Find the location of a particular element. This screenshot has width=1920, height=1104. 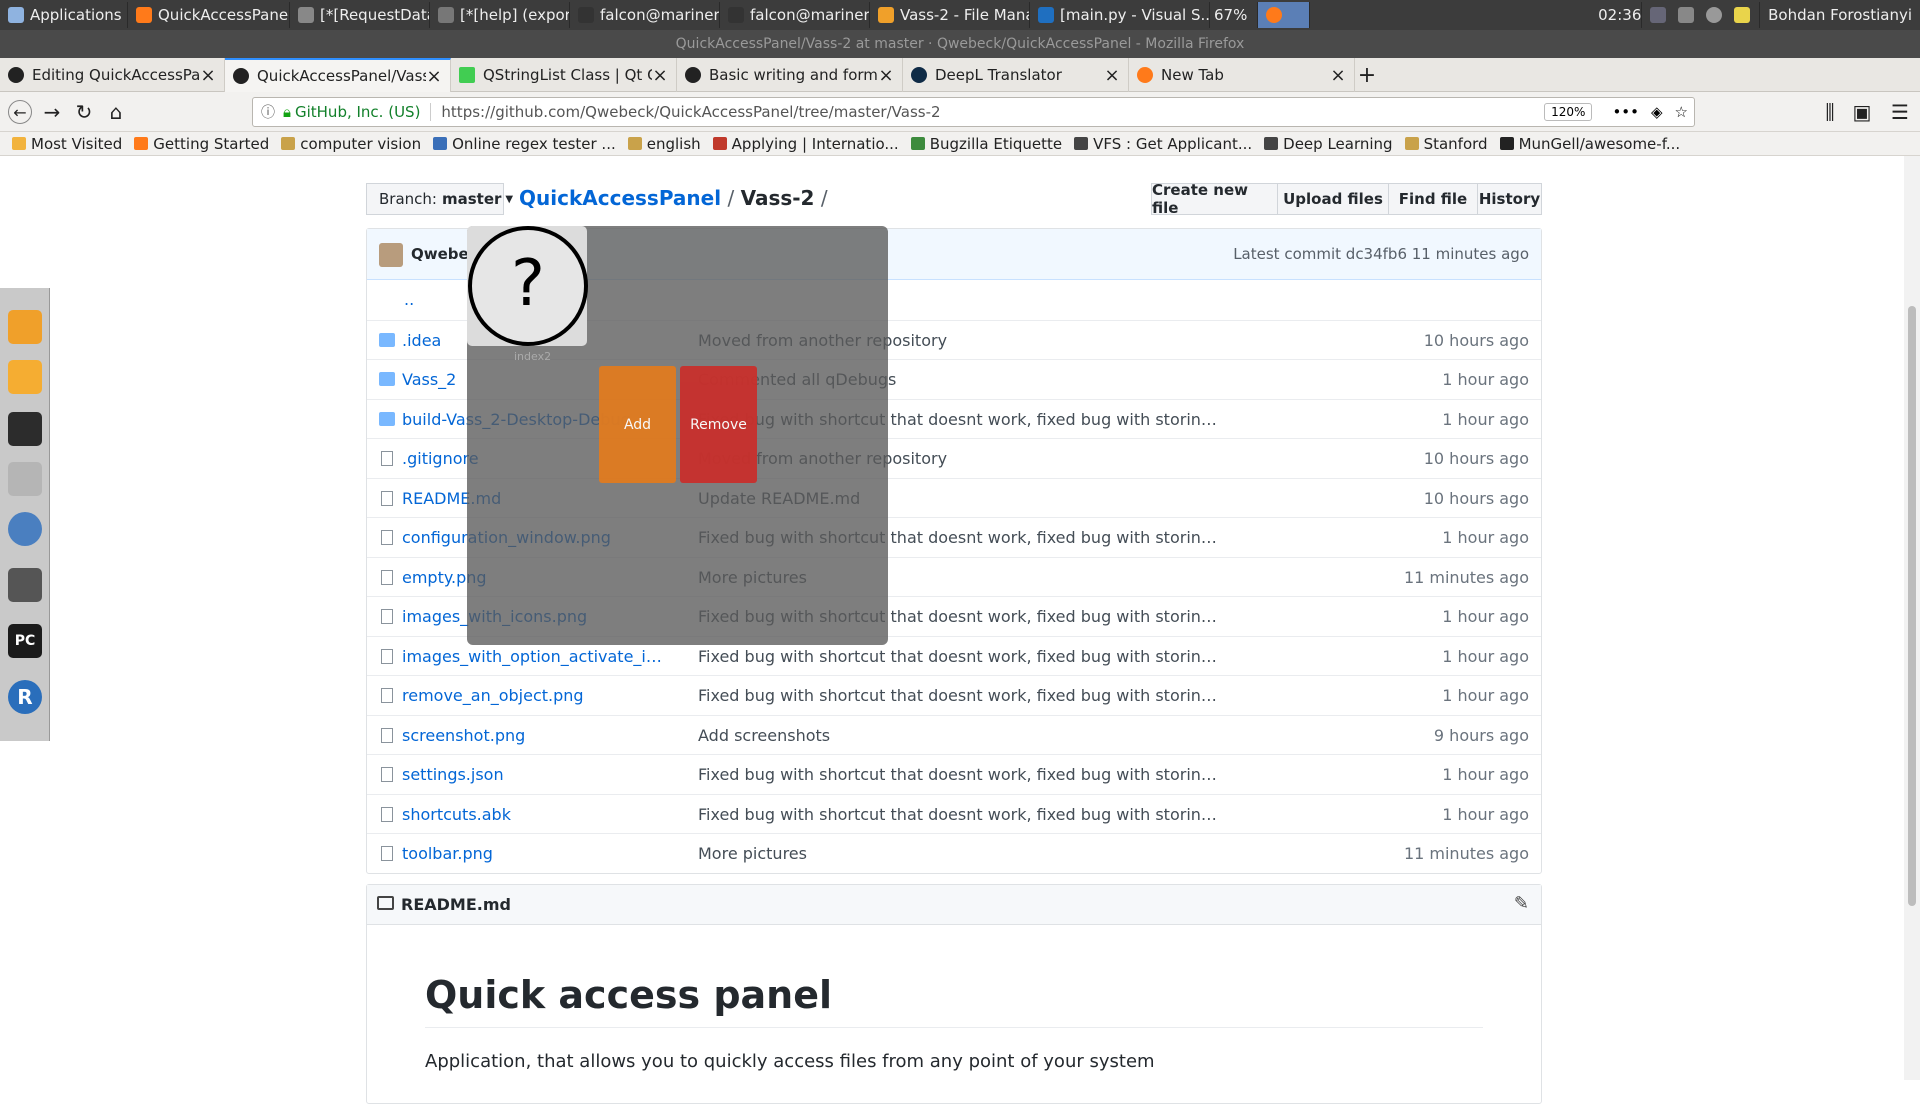

table-row: toolbar.png More pictures 11 minutes ago is located at coordinates (954, 853).